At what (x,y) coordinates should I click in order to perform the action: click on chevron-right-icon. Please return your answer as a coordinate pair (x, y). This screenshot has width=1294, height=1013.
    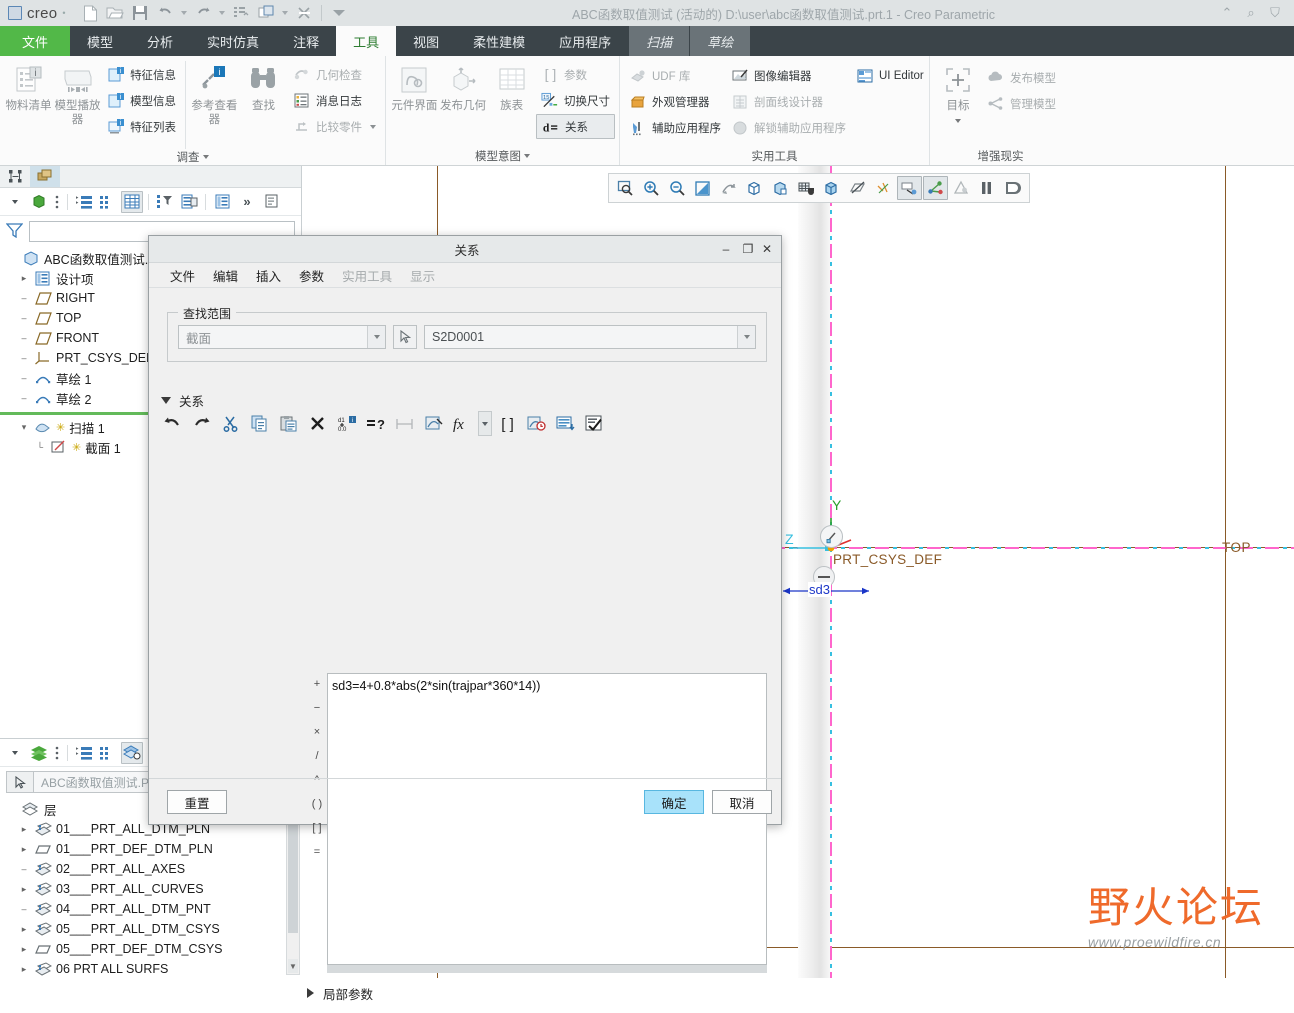
    Looking at the image, I should click on (310, 993).